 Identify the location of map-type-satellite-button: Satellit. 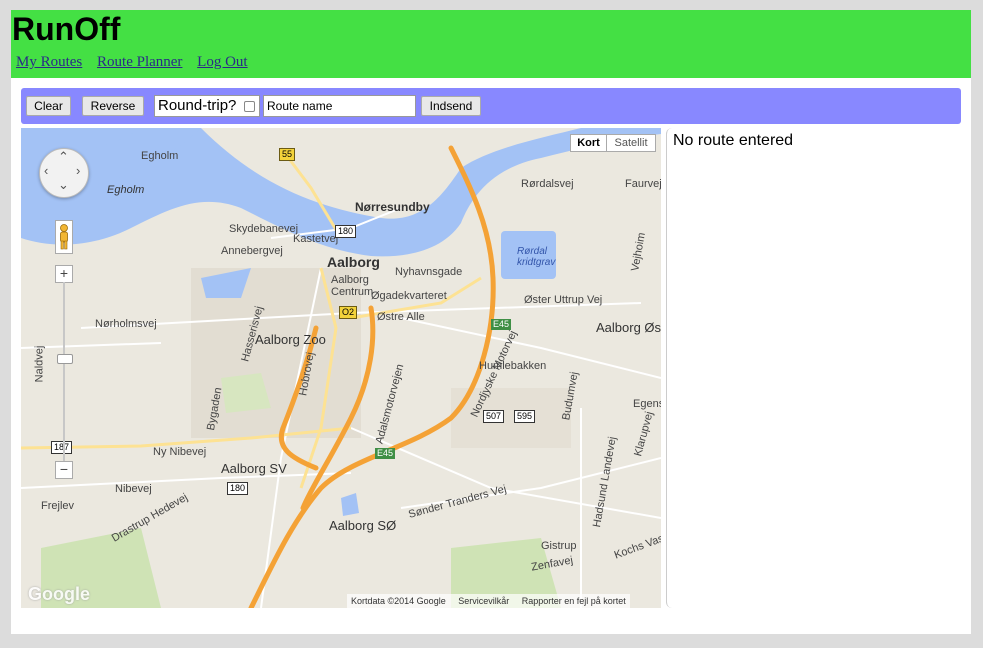
(631, 143).